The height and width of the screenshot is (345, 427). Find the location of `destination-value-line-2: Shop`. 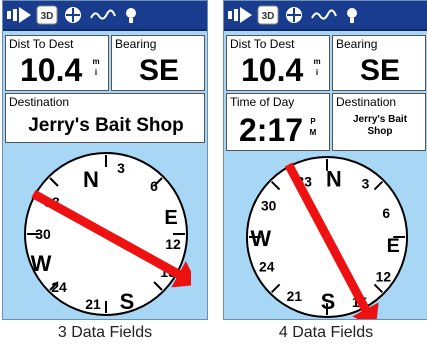

destination-value-line-2: Shop is located at coordinates (380, 131).